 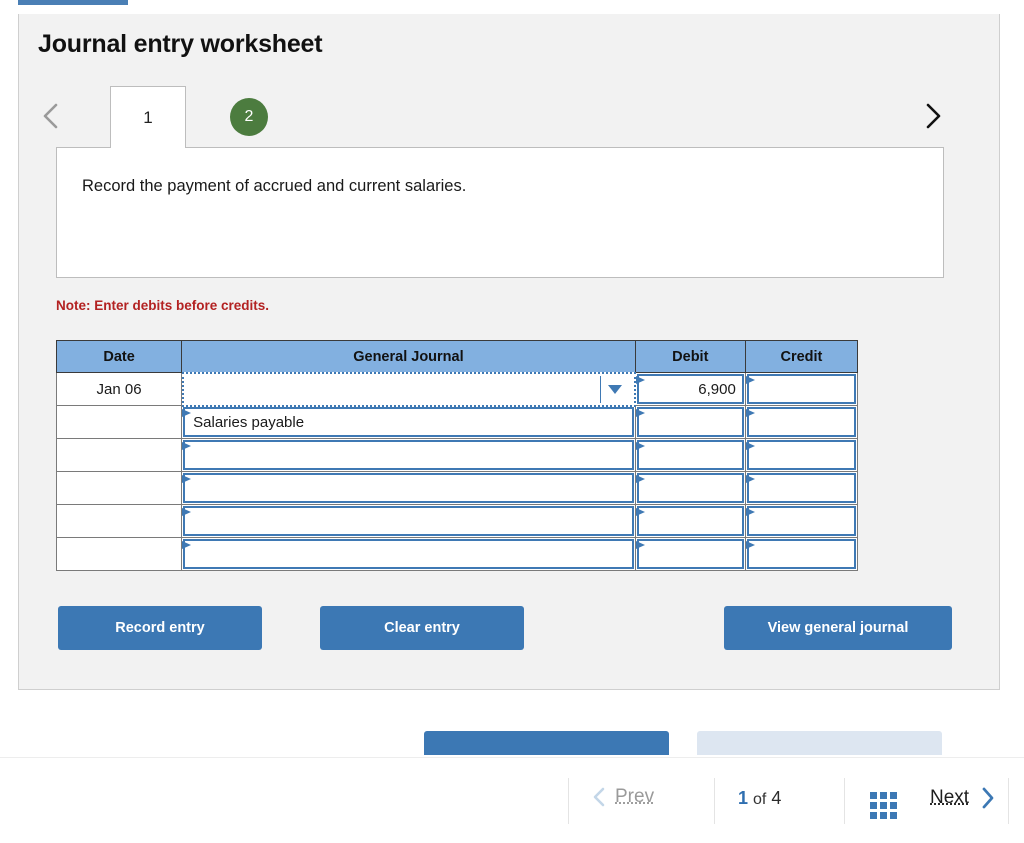 I want to click on page-title: Journal entry worksheet, so click(x=180, y=44).